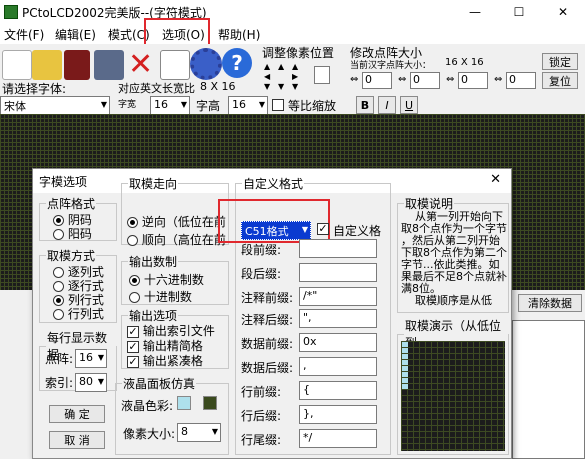  I want to click on line-prefix-field: {, so click(338, 390).